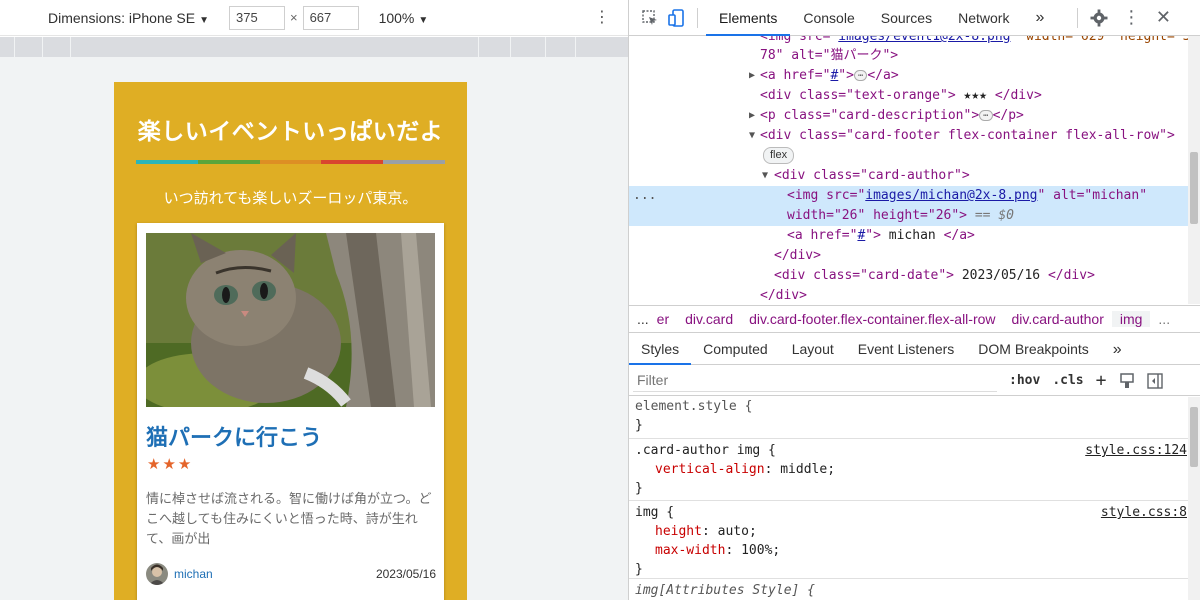 The width and height of the screenshot is (1200, 600). What do you see at coordinates (1033, 349) in the screenshot?
I see `tab-dom-breakpoints: DOM Breakpoints` at bounding box center [1033, 349].